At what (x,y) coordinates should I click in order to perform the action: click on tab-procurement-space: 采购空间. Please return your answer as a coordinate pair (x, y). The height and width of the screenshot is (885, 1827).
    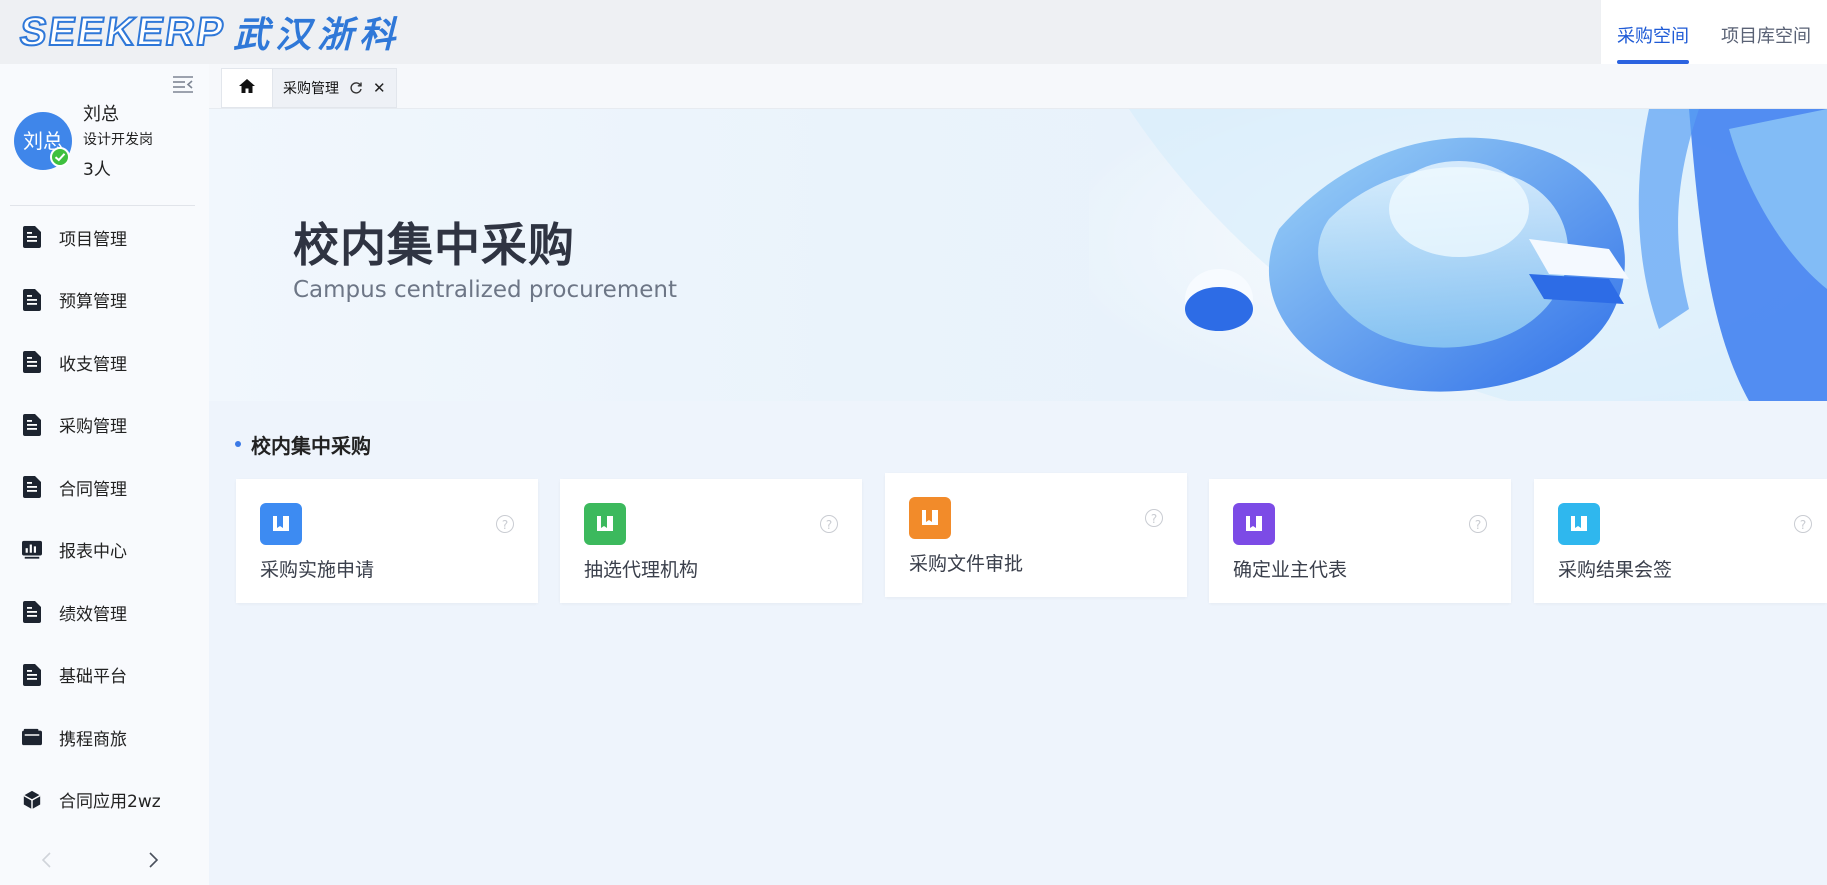
    Looking at the image, I should click on (1653, 32).